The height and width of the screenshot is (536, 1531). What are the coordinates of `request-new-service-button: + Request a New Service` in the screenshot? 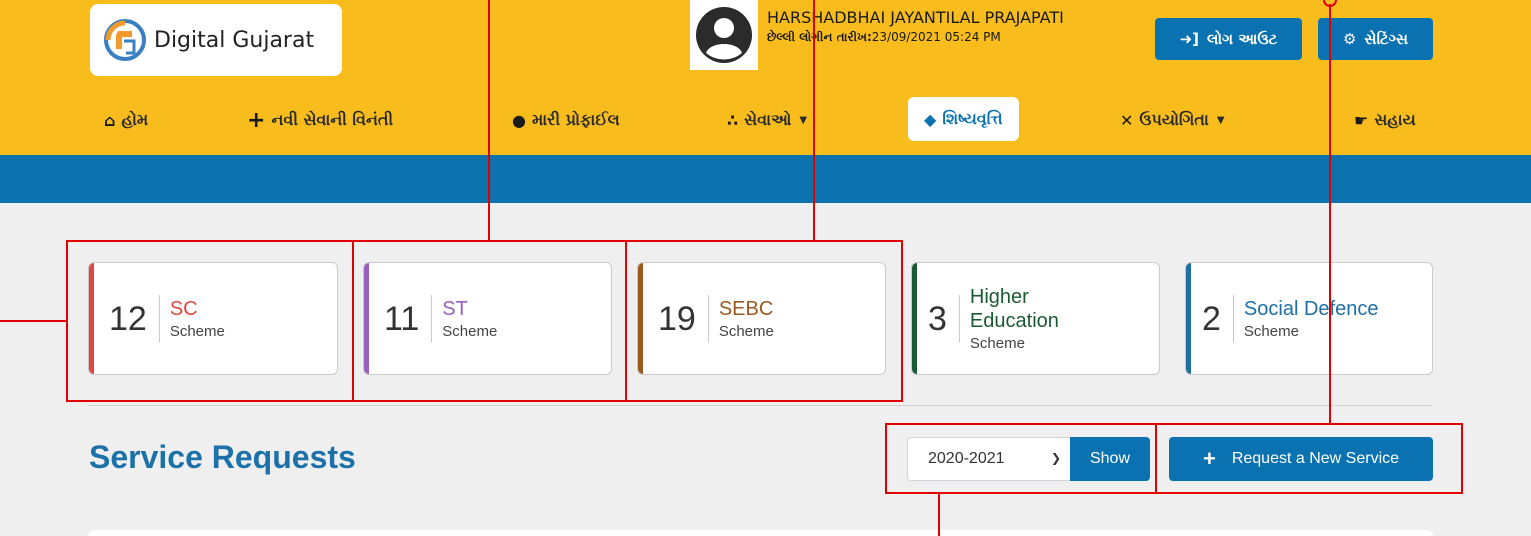 It's located at (1301, 459).